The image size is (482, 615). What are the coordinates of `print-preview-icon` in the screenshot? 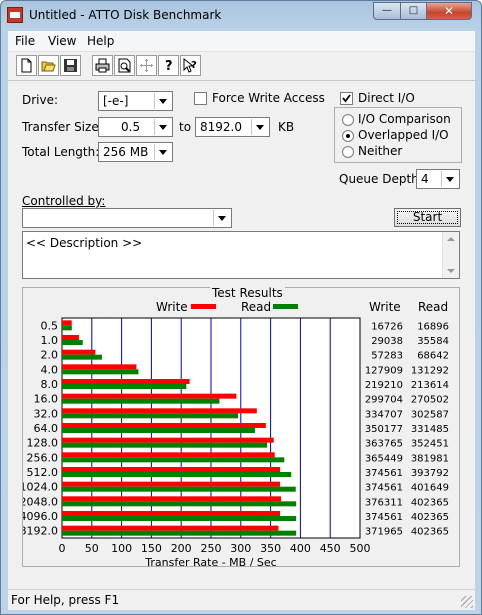 It's located at (124, 65).